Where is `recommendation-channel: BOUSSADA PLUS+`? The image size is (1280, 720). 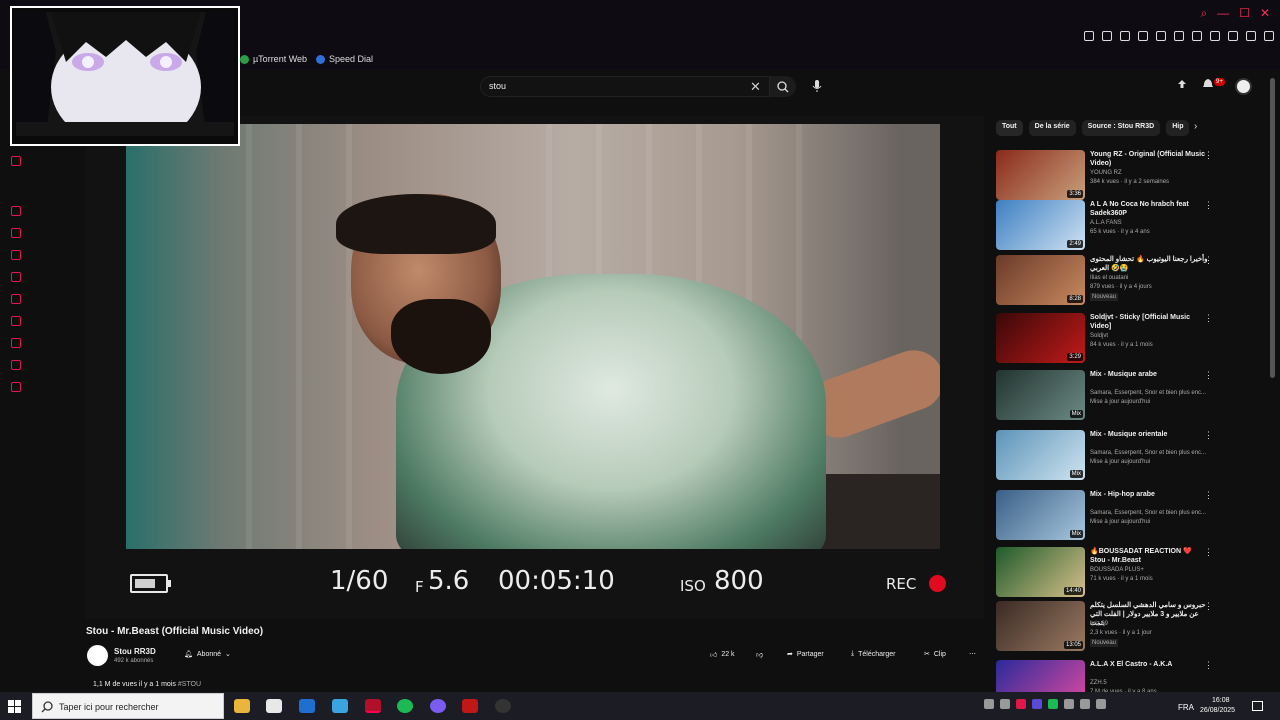
recommendation-channel: BOUSSADA PLUS+ is located at coordinates (1117, 570).